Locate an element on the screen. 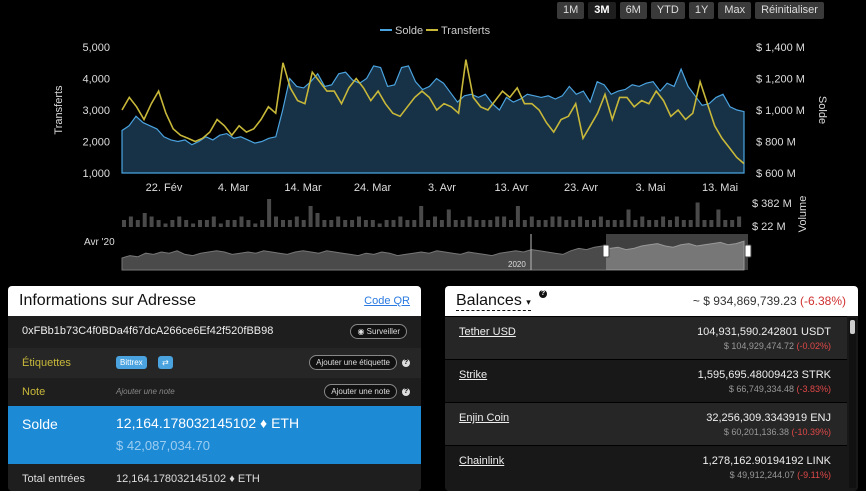 The image size is (866, 491). token-name-link: Enjin Coin is located at coordinates (484, 418).